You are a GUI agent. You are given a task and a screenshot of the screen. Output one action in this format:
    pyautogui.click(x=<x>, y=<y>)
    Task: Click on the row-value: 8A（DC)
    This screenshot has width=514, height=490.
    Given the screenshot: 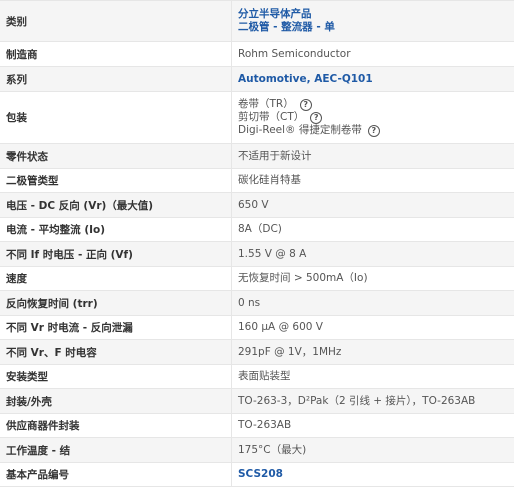 What is the action you would take?
    pyautogui.click(x=372, y=229)
    